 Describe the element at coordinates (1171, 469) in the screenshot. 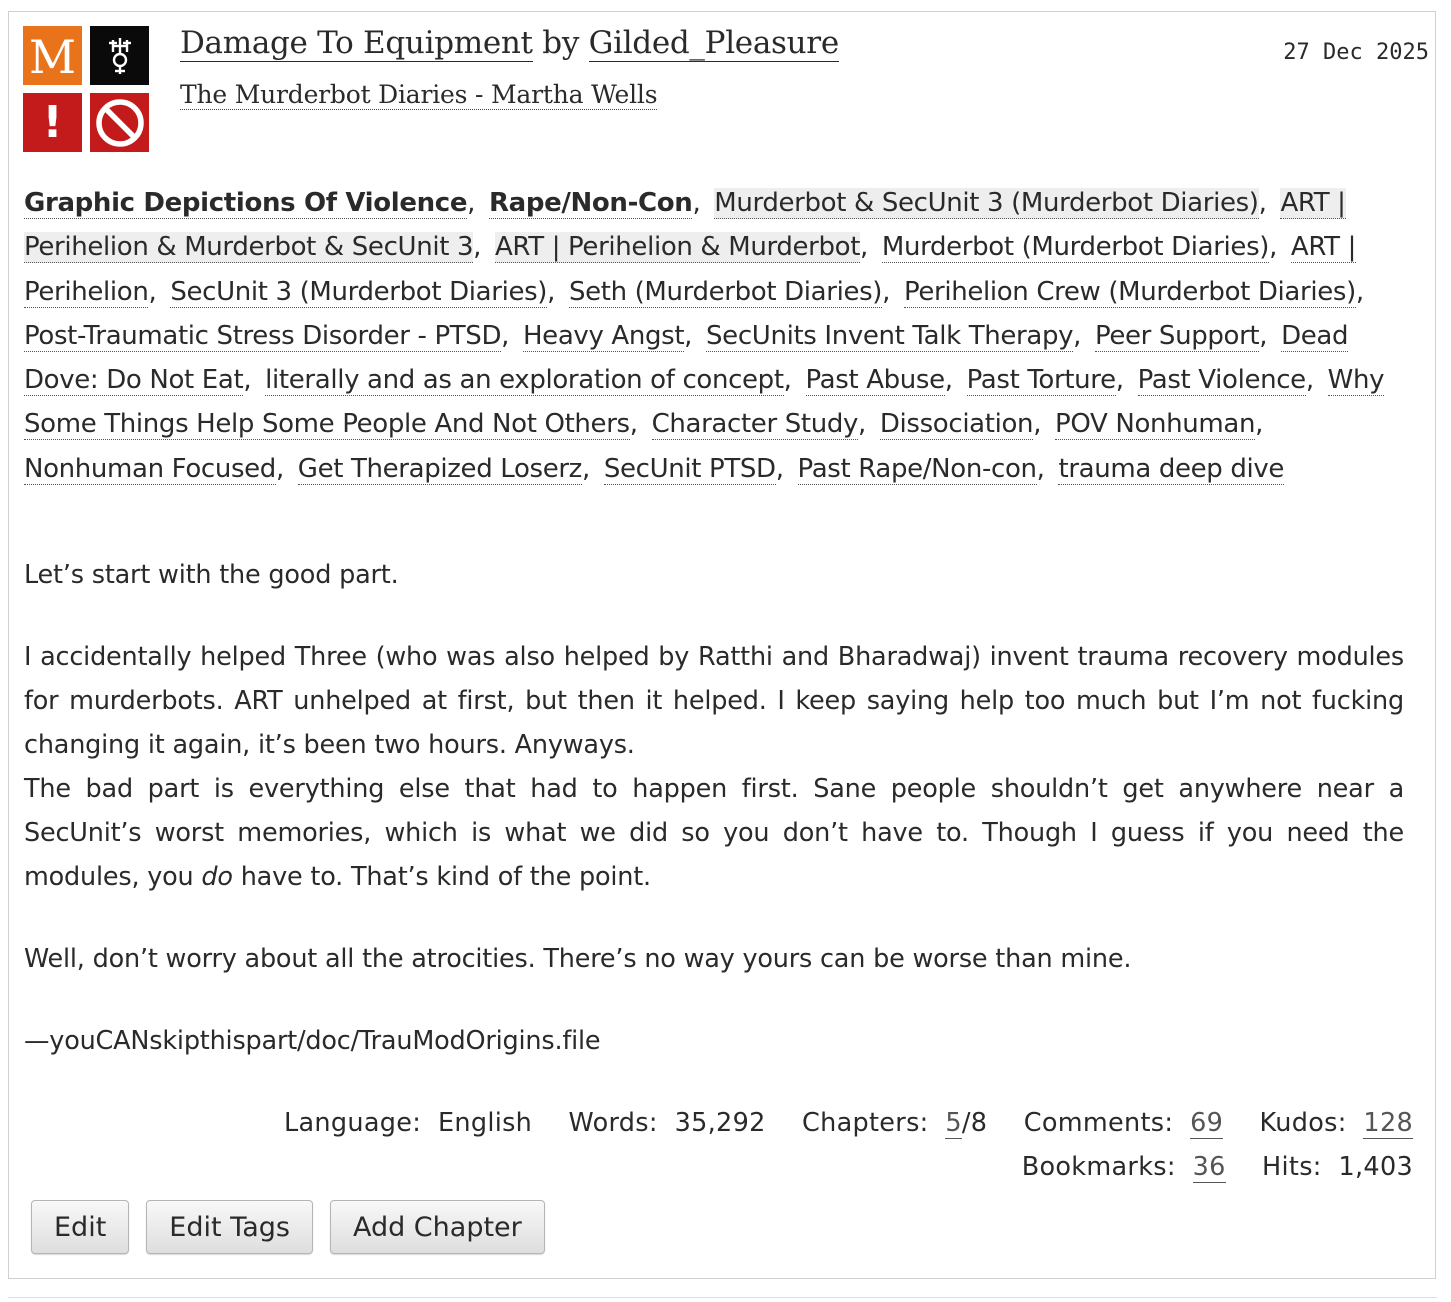

I see `tag-freeform: trauma deep dive` at that location.